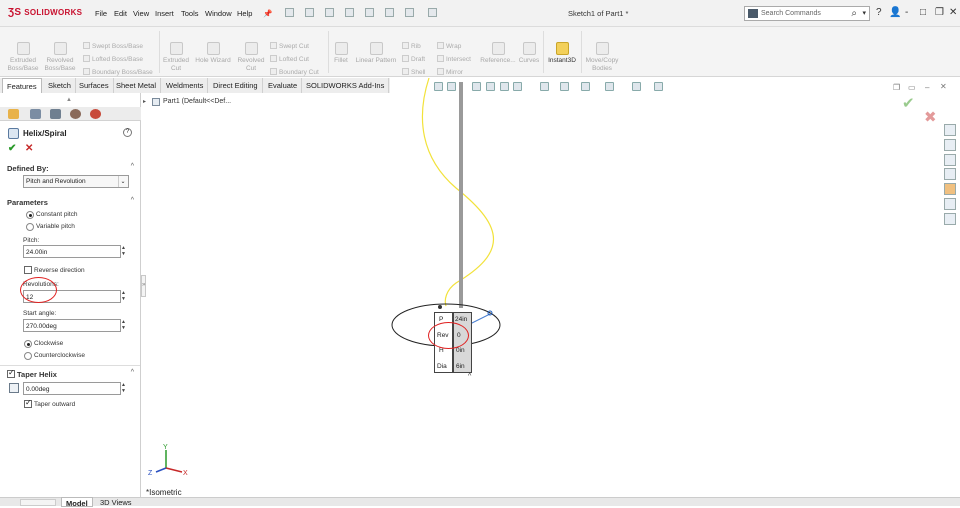  I want to click on lofted-boss-button: Lofted Boss/Base, so click(113, 59).